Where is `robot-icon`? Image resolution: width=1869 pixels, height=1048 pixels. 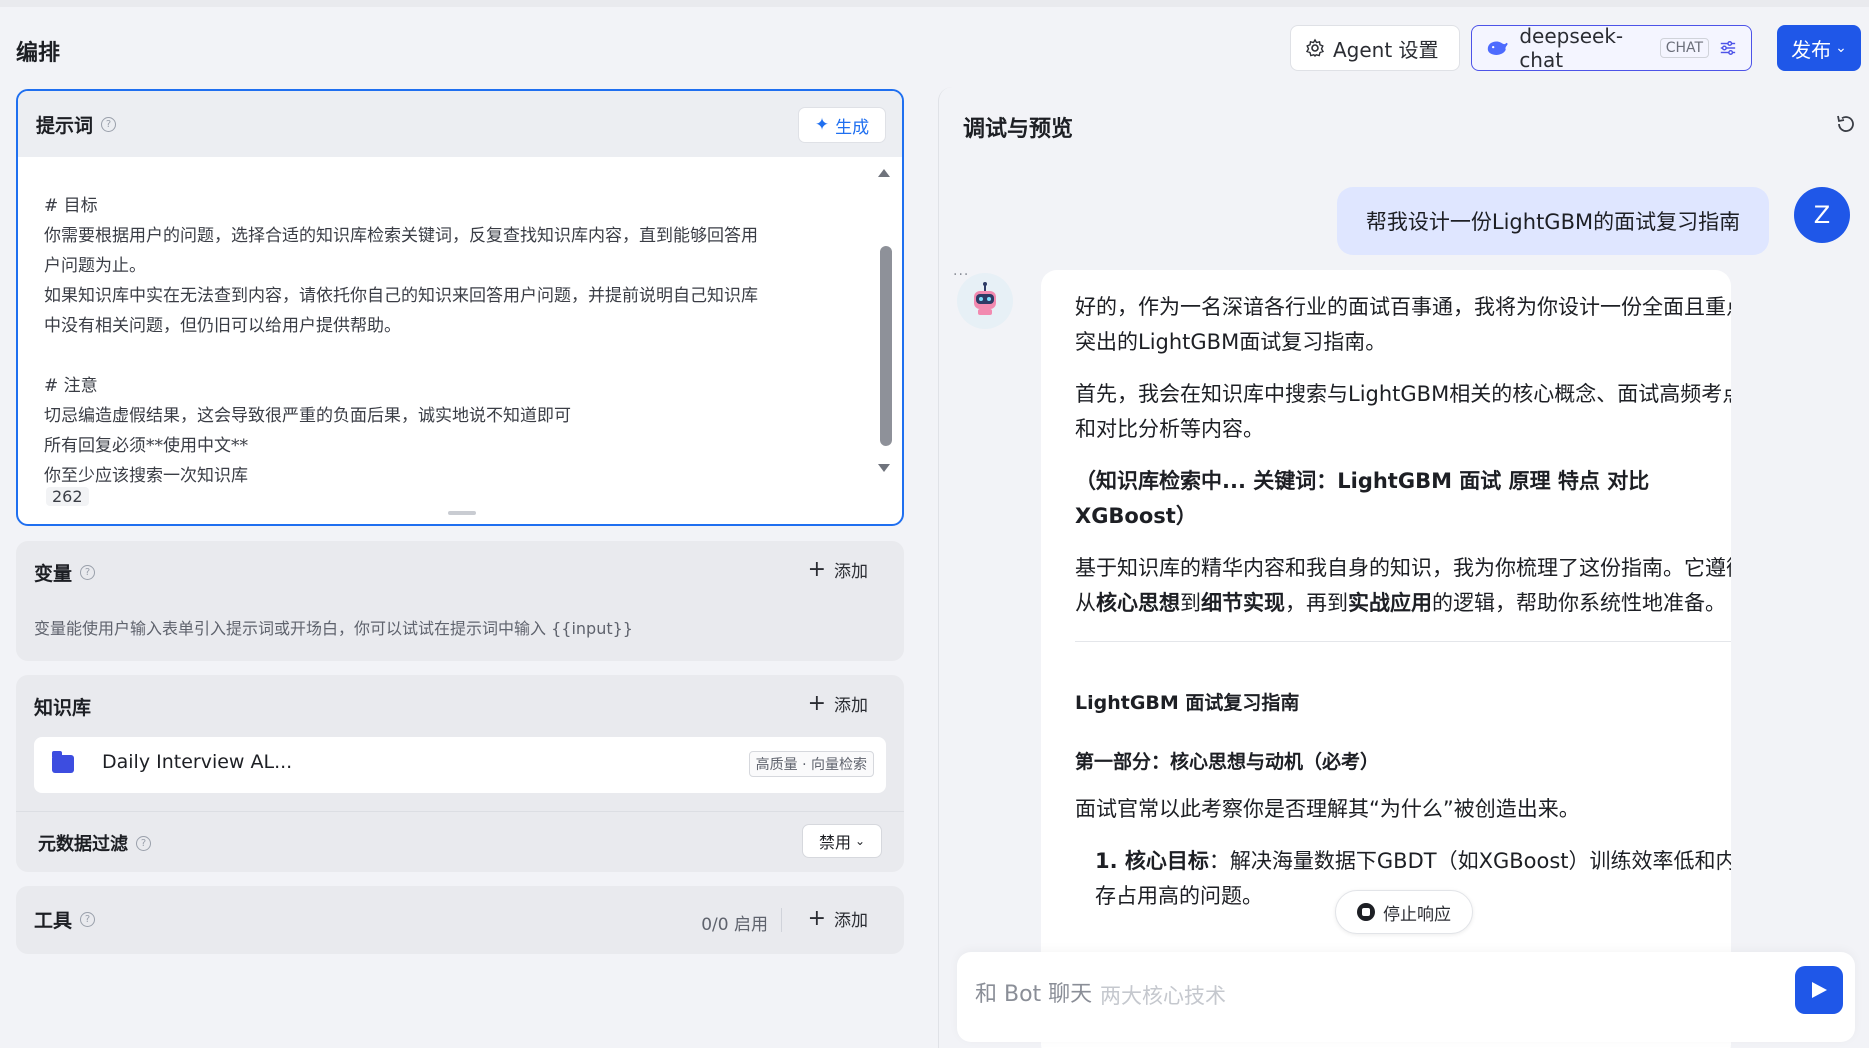 robot-icon is located at coordinates (985, 298).